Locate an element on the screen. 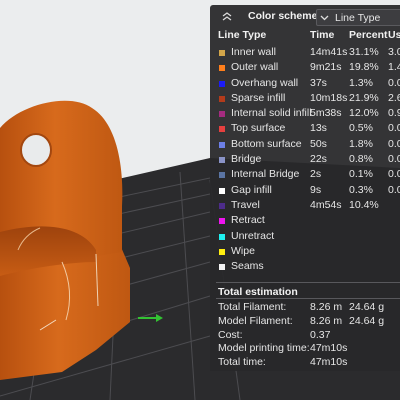 This screenshot has height=400, width=400. line-type-label: Bottom surface is located at coordinates (266, 143).